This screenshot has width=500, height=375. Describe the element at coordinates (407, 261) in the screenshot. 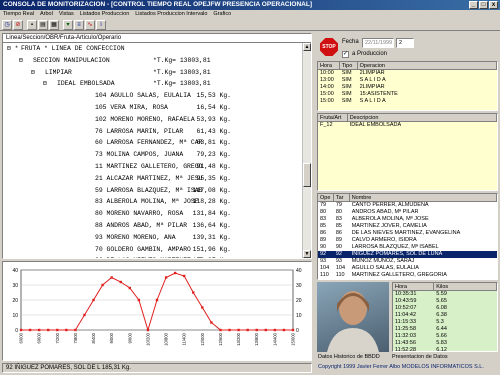

I see `grid3-row: 93 93 MUÑOZ MUÑOZ, SARAJ` at that location.